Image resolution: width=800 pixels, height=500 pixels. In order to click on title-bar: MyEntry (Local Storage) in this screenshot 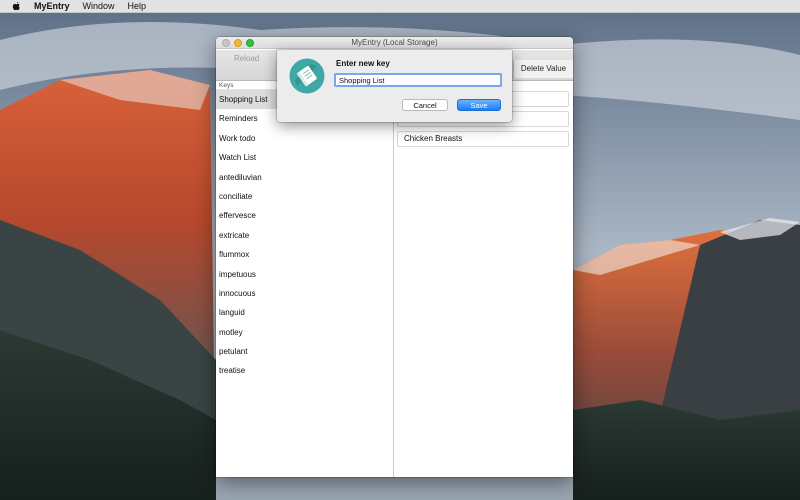, I will do `click(394, 43)`.